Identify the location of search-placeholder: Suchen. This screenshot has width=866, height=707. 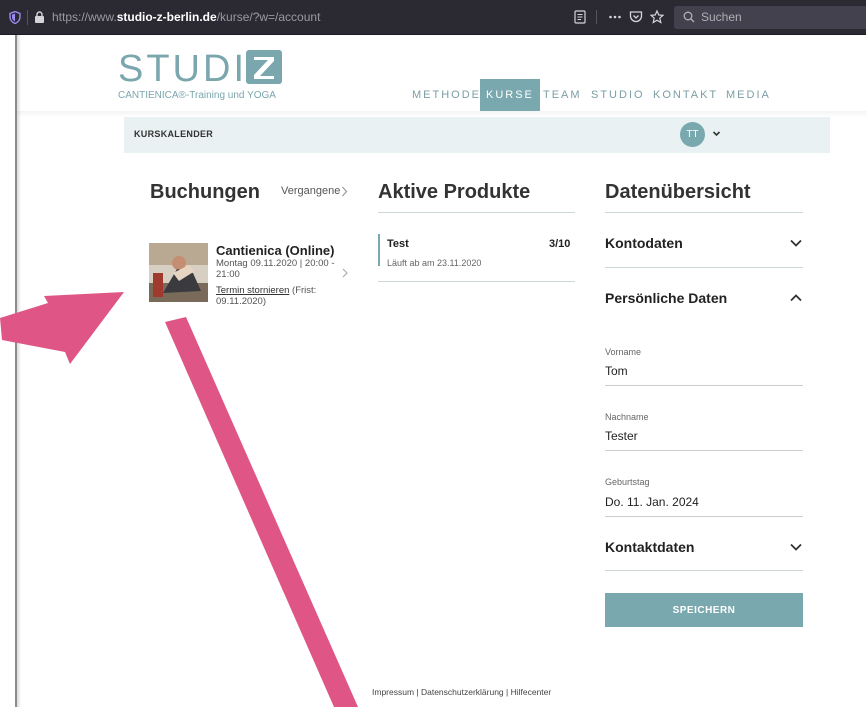
(721, 17).